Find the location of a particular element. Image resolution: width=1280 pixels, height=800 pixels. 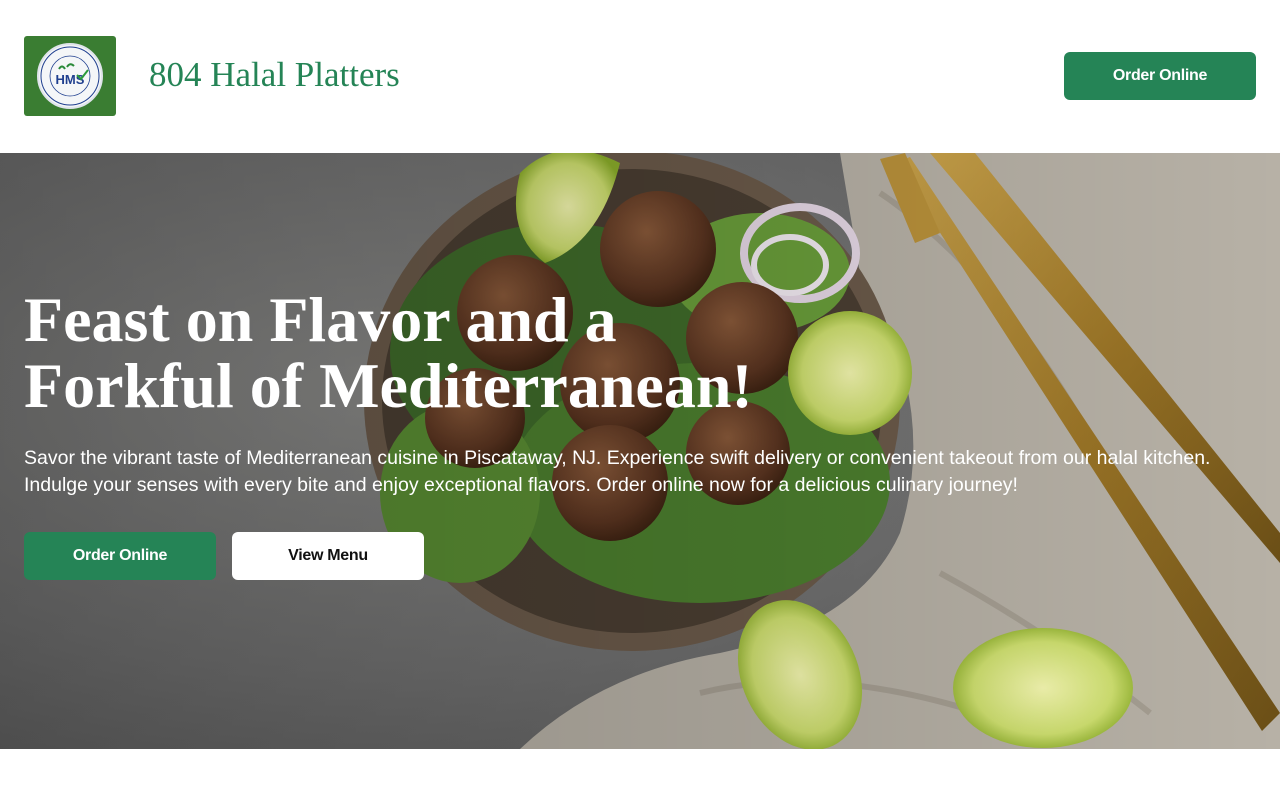

hms-seal-icon: HMS is located at coordinates (70, 76).